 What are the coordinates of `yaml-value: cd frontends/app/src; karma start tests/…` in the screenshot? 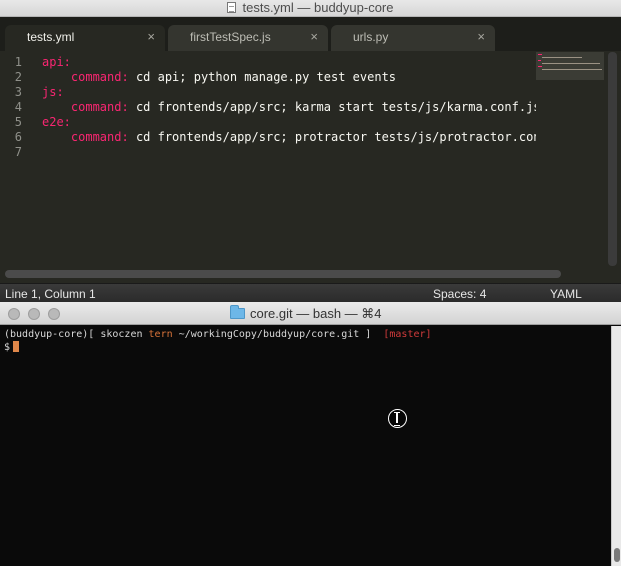 It's located at (335, 107).